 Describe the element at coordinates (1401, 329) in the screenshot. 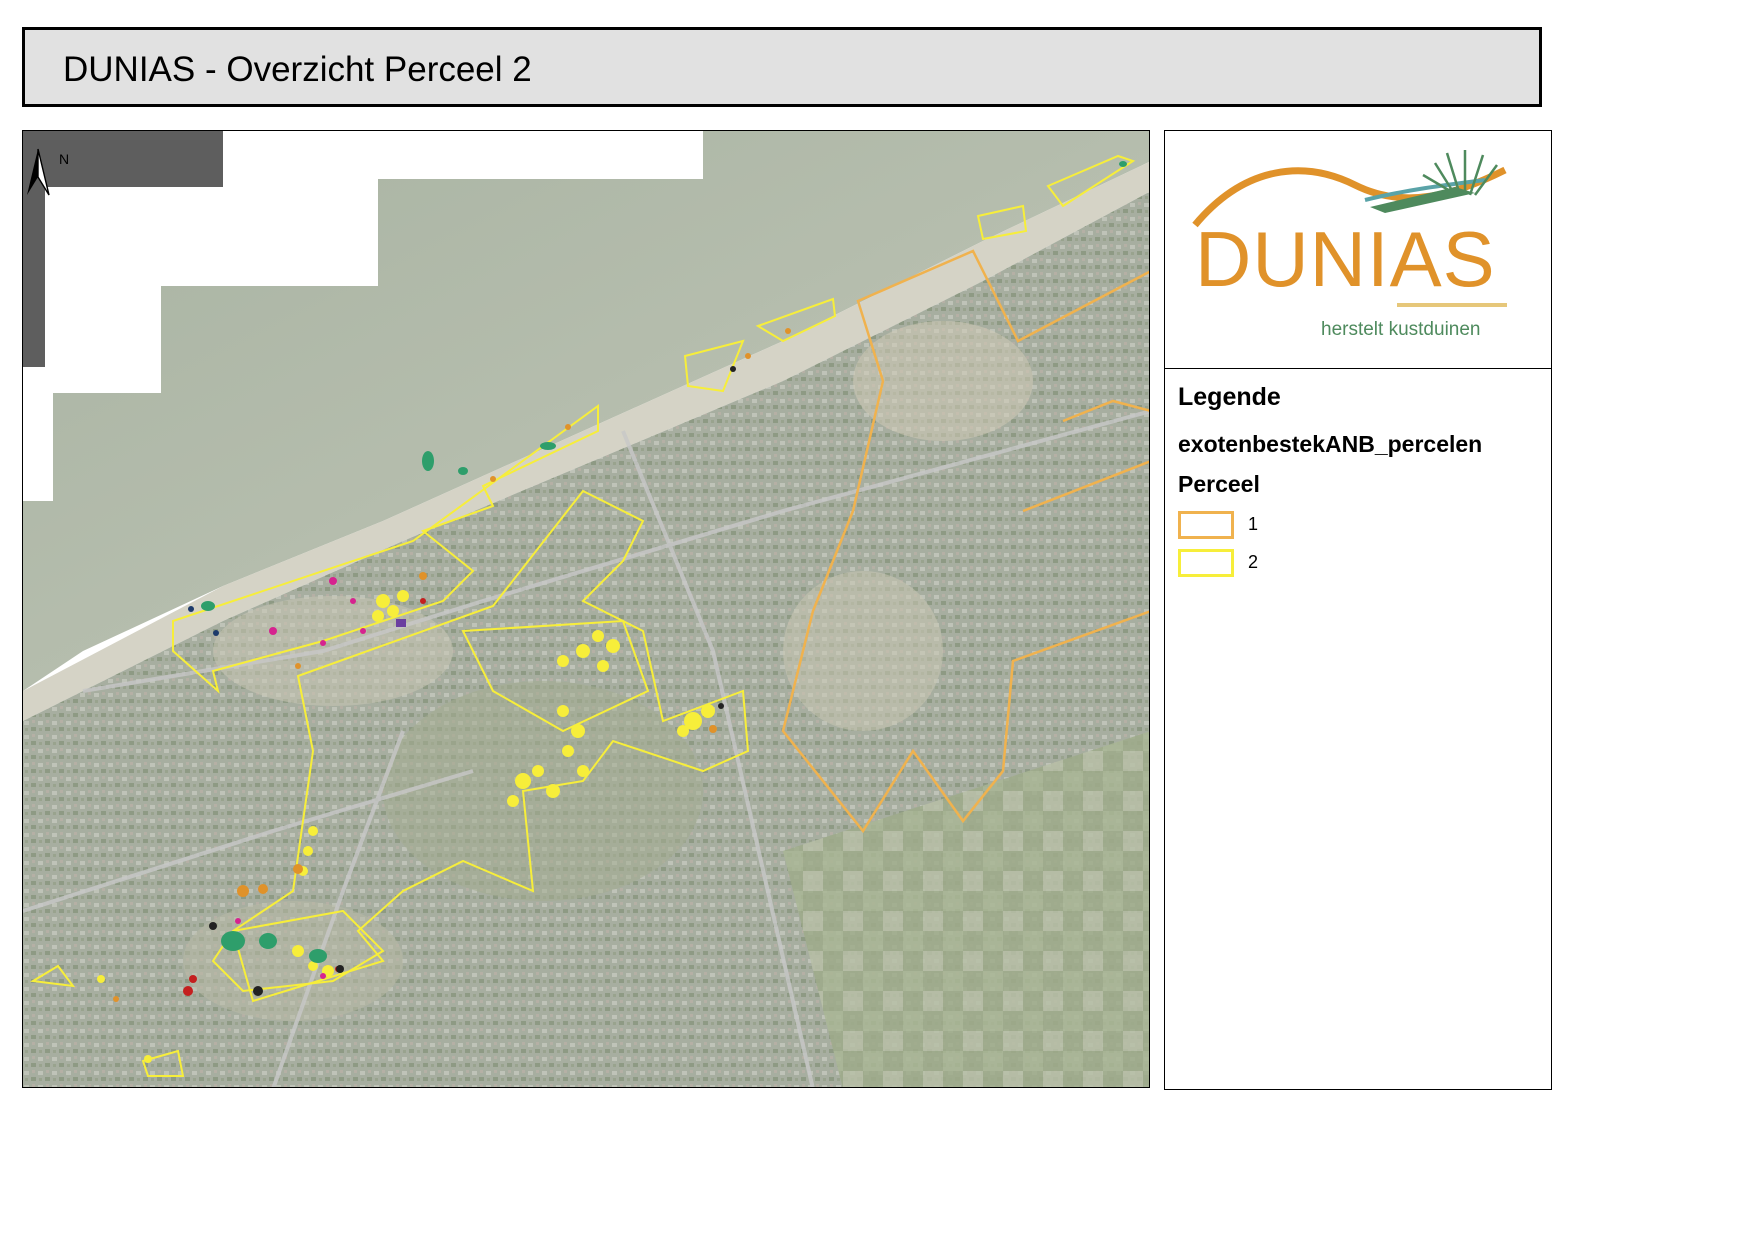

I see `logo-tagline: herstelt kustduinen` at that location.